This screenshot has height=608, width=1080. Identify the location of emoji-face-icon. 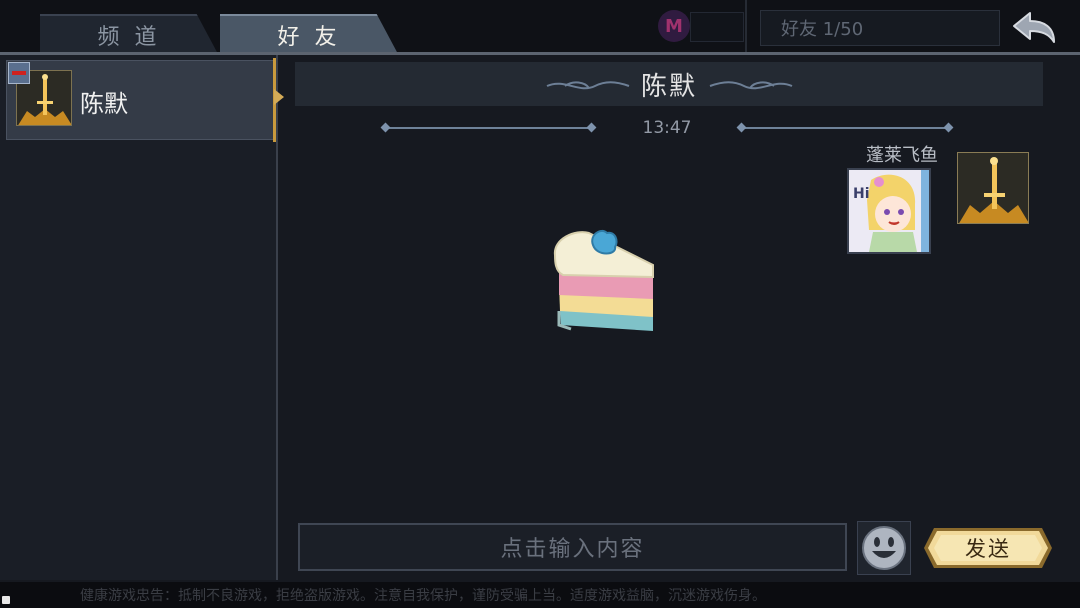
(884, 548).